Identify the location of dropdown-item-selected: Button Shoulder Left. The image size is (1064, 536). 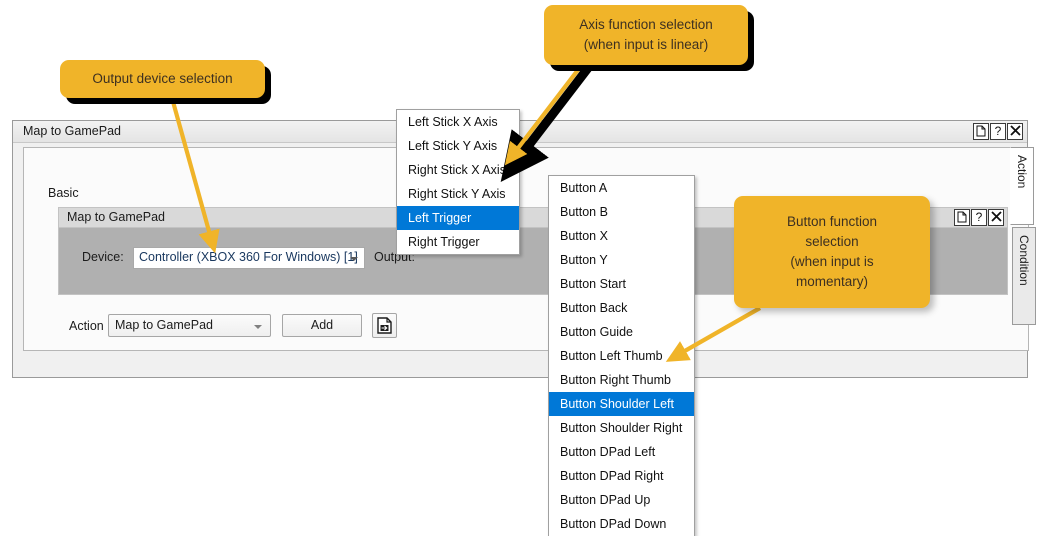
(621, 404).